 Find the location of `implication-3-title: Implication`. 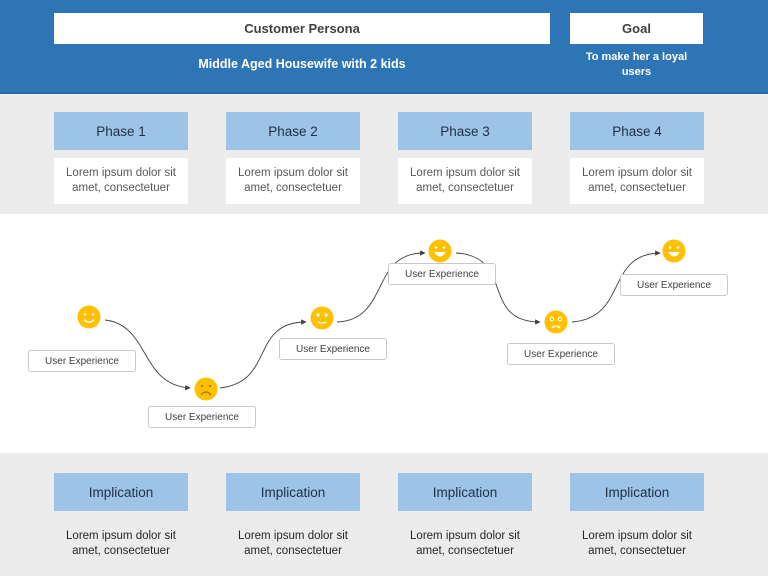

implication-3-title: Implication is located at coordinates (465, 492).